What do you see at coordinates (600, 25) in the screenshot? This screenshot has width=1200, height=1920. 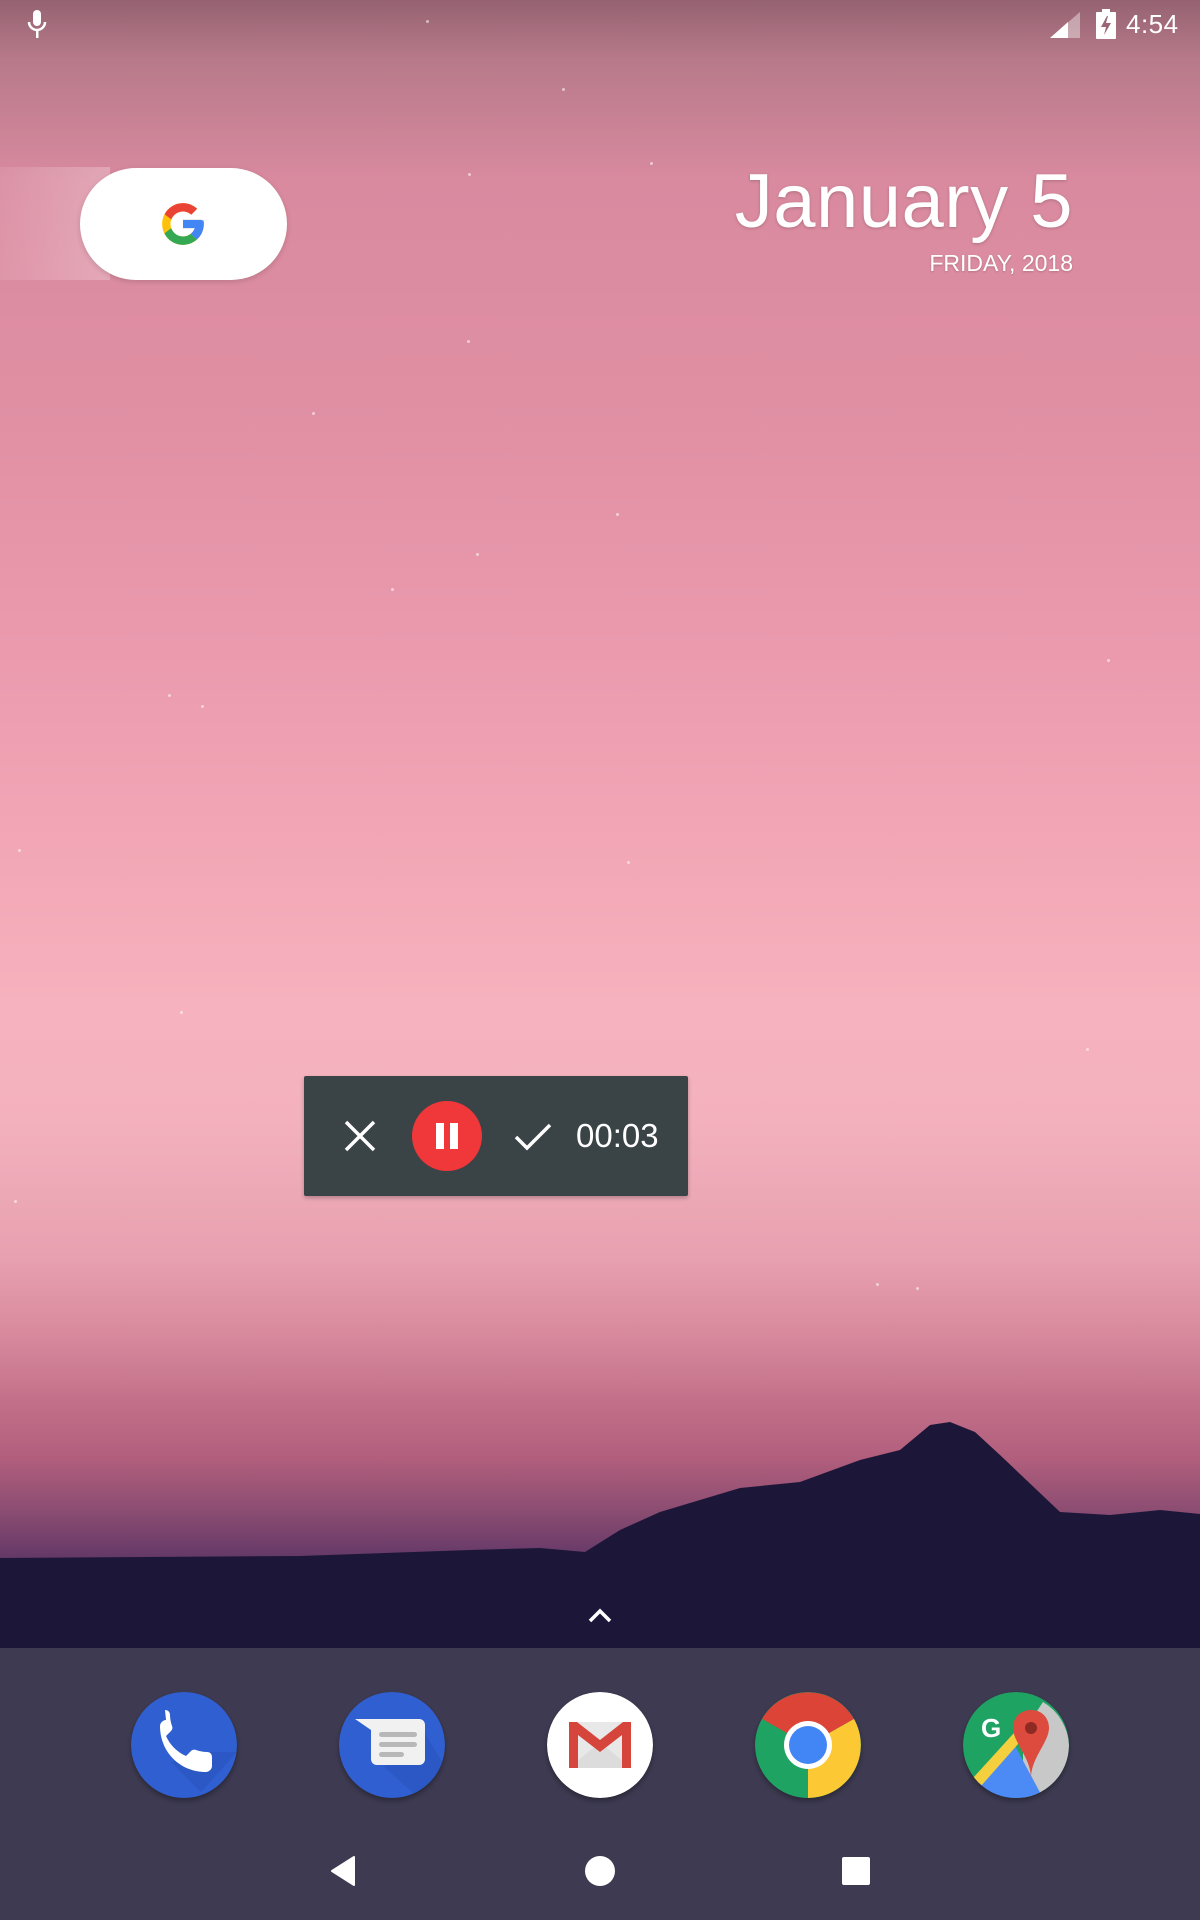 I see `status-bar: 4:54` at bounding box center [600, 25].